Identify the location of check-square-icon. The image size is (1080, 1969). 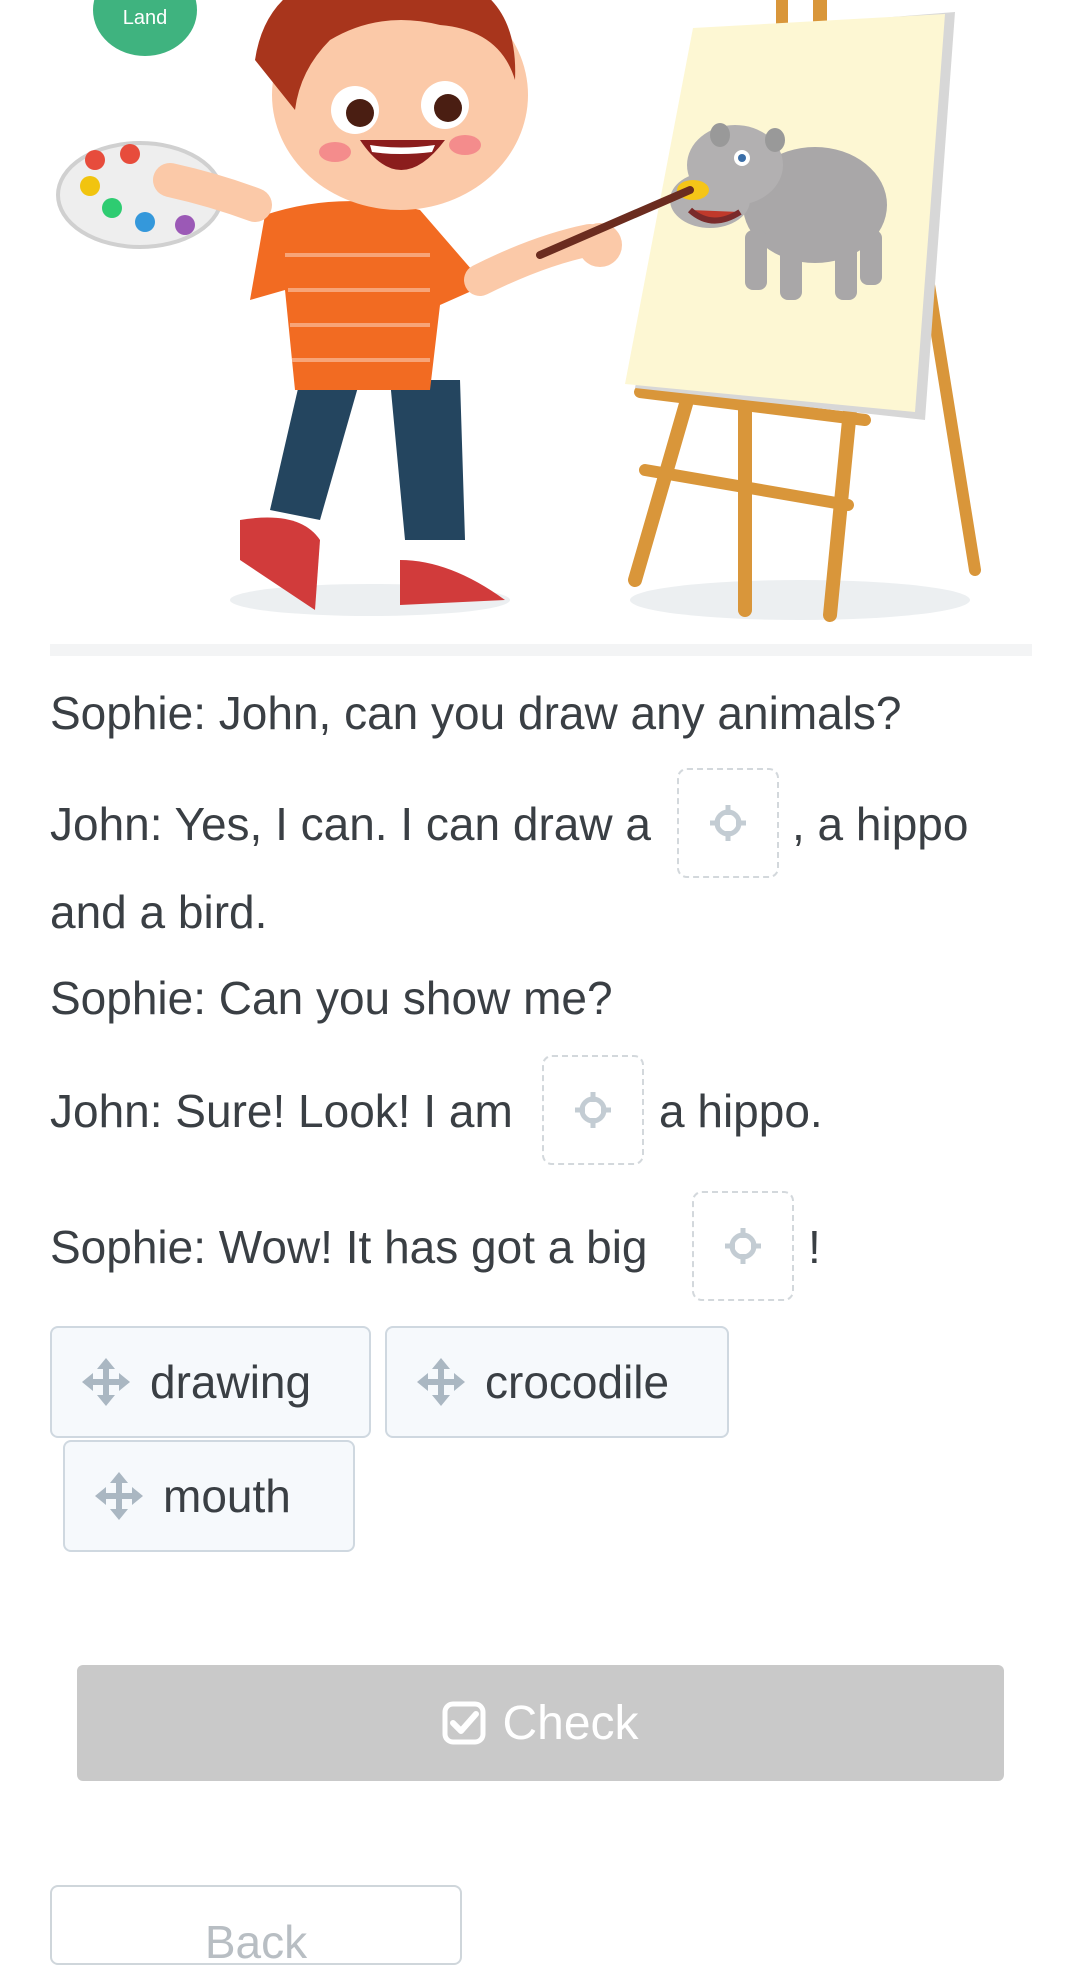
(464, 1723).